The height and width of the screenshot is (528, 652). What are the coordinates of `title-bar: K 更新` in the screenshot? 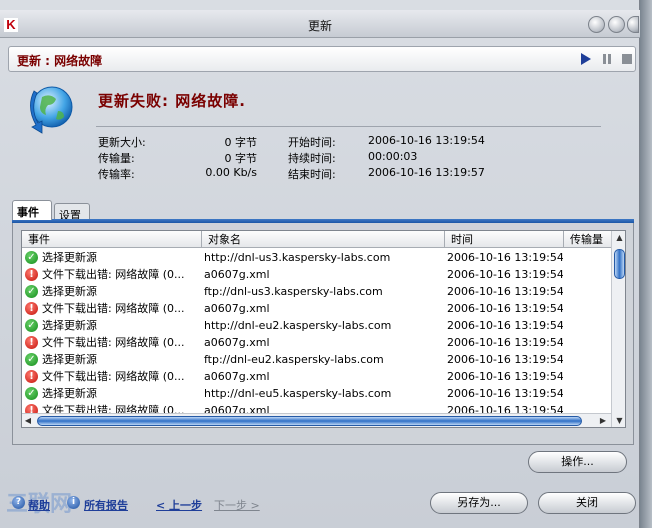 It's located at (320, 24).